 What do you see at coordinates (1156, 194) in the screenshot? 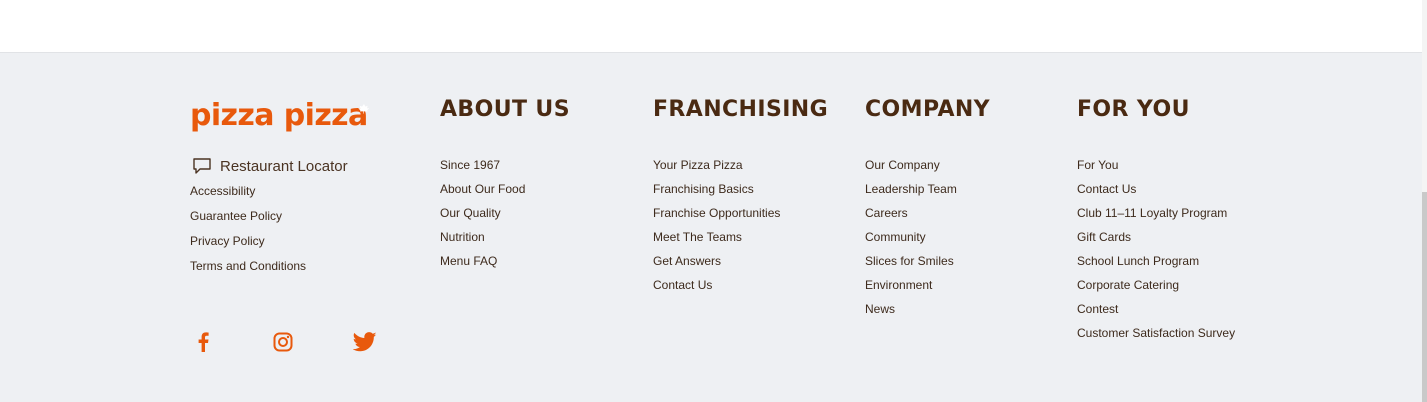
I see `for-you-contact-us-link: Contact Us` at bounding box center [1156, 194].